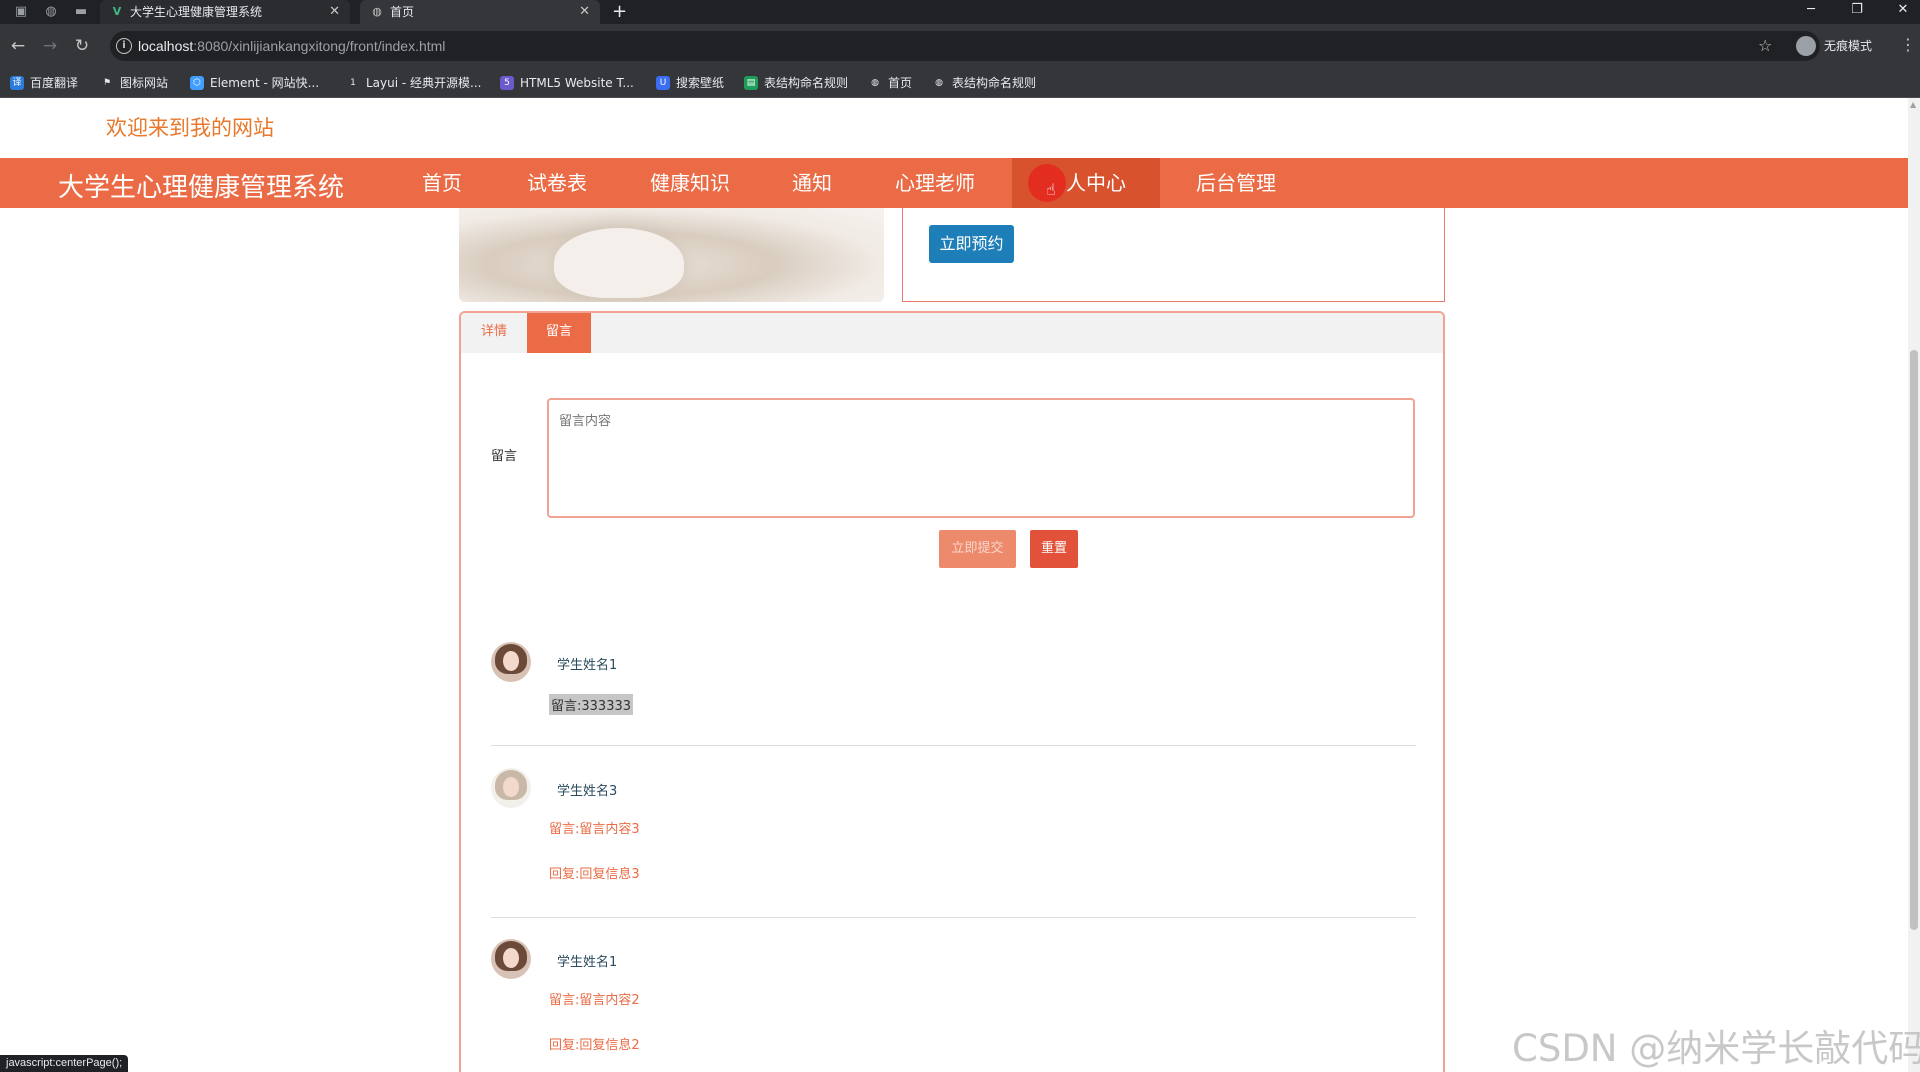 This screenshot has width=1920, height=1072. Describe the element at coordinates (1913, 104) in the screenshot. I see `scroll-up-icon: ▲` at that location.